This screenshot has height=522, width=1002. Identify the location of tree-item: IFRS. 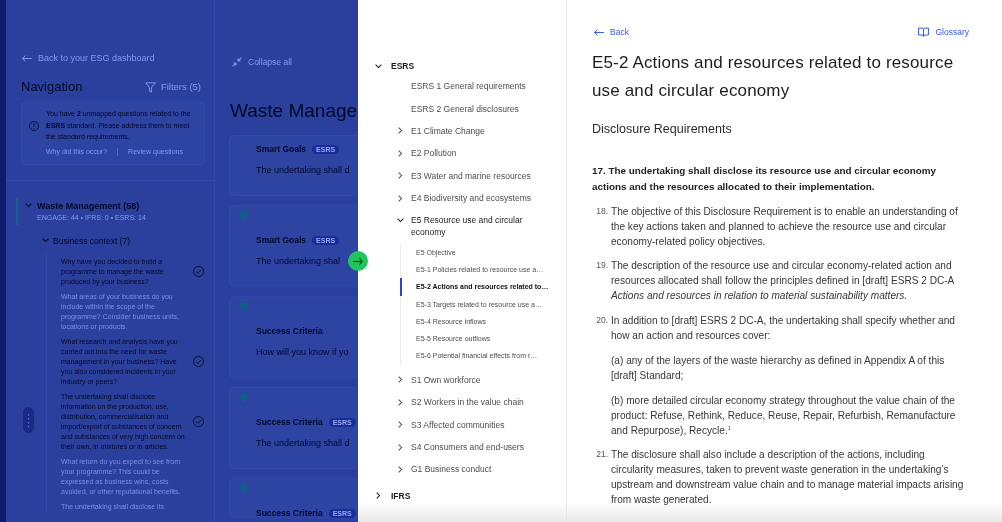
(462, 495).